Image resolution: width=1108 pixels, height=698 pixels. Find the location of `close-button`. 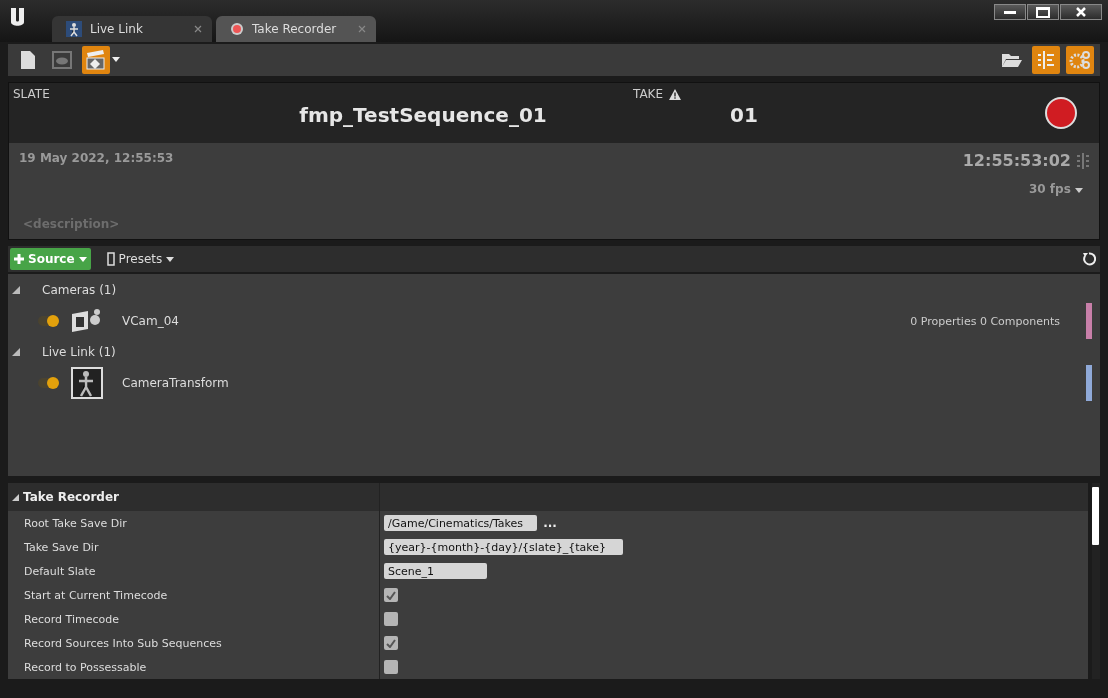

close-button is located at coordinates (1081, 12).